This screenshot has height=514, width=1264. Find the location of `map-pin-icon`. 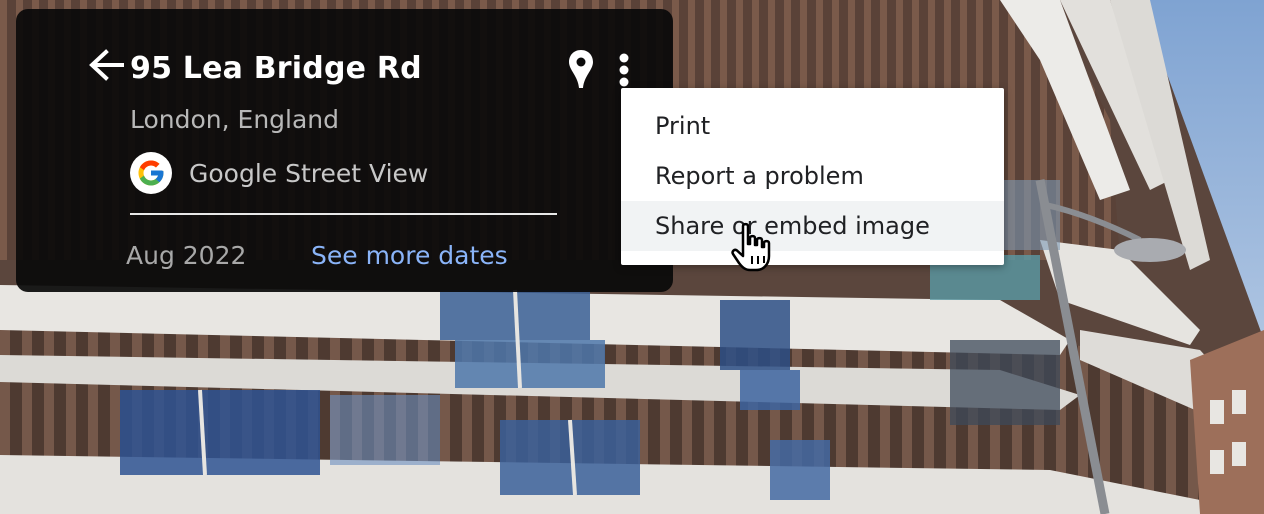

map-pin-icon is located at coordinates (581, 69).